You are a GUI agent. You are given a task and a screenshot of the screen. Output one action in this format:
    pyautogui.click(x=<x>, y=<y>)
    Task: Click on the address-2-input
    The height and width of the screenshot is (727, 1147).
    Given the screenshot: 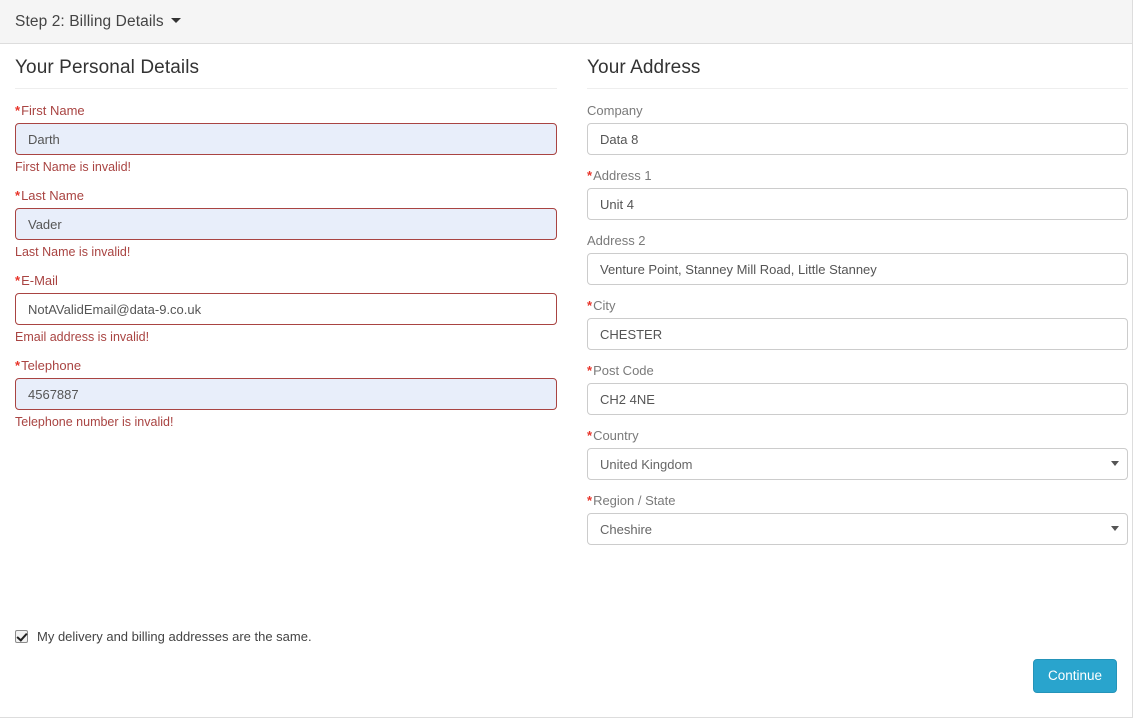 What is the action you would take?
    pyautogui.click(x=857, y=269)
    